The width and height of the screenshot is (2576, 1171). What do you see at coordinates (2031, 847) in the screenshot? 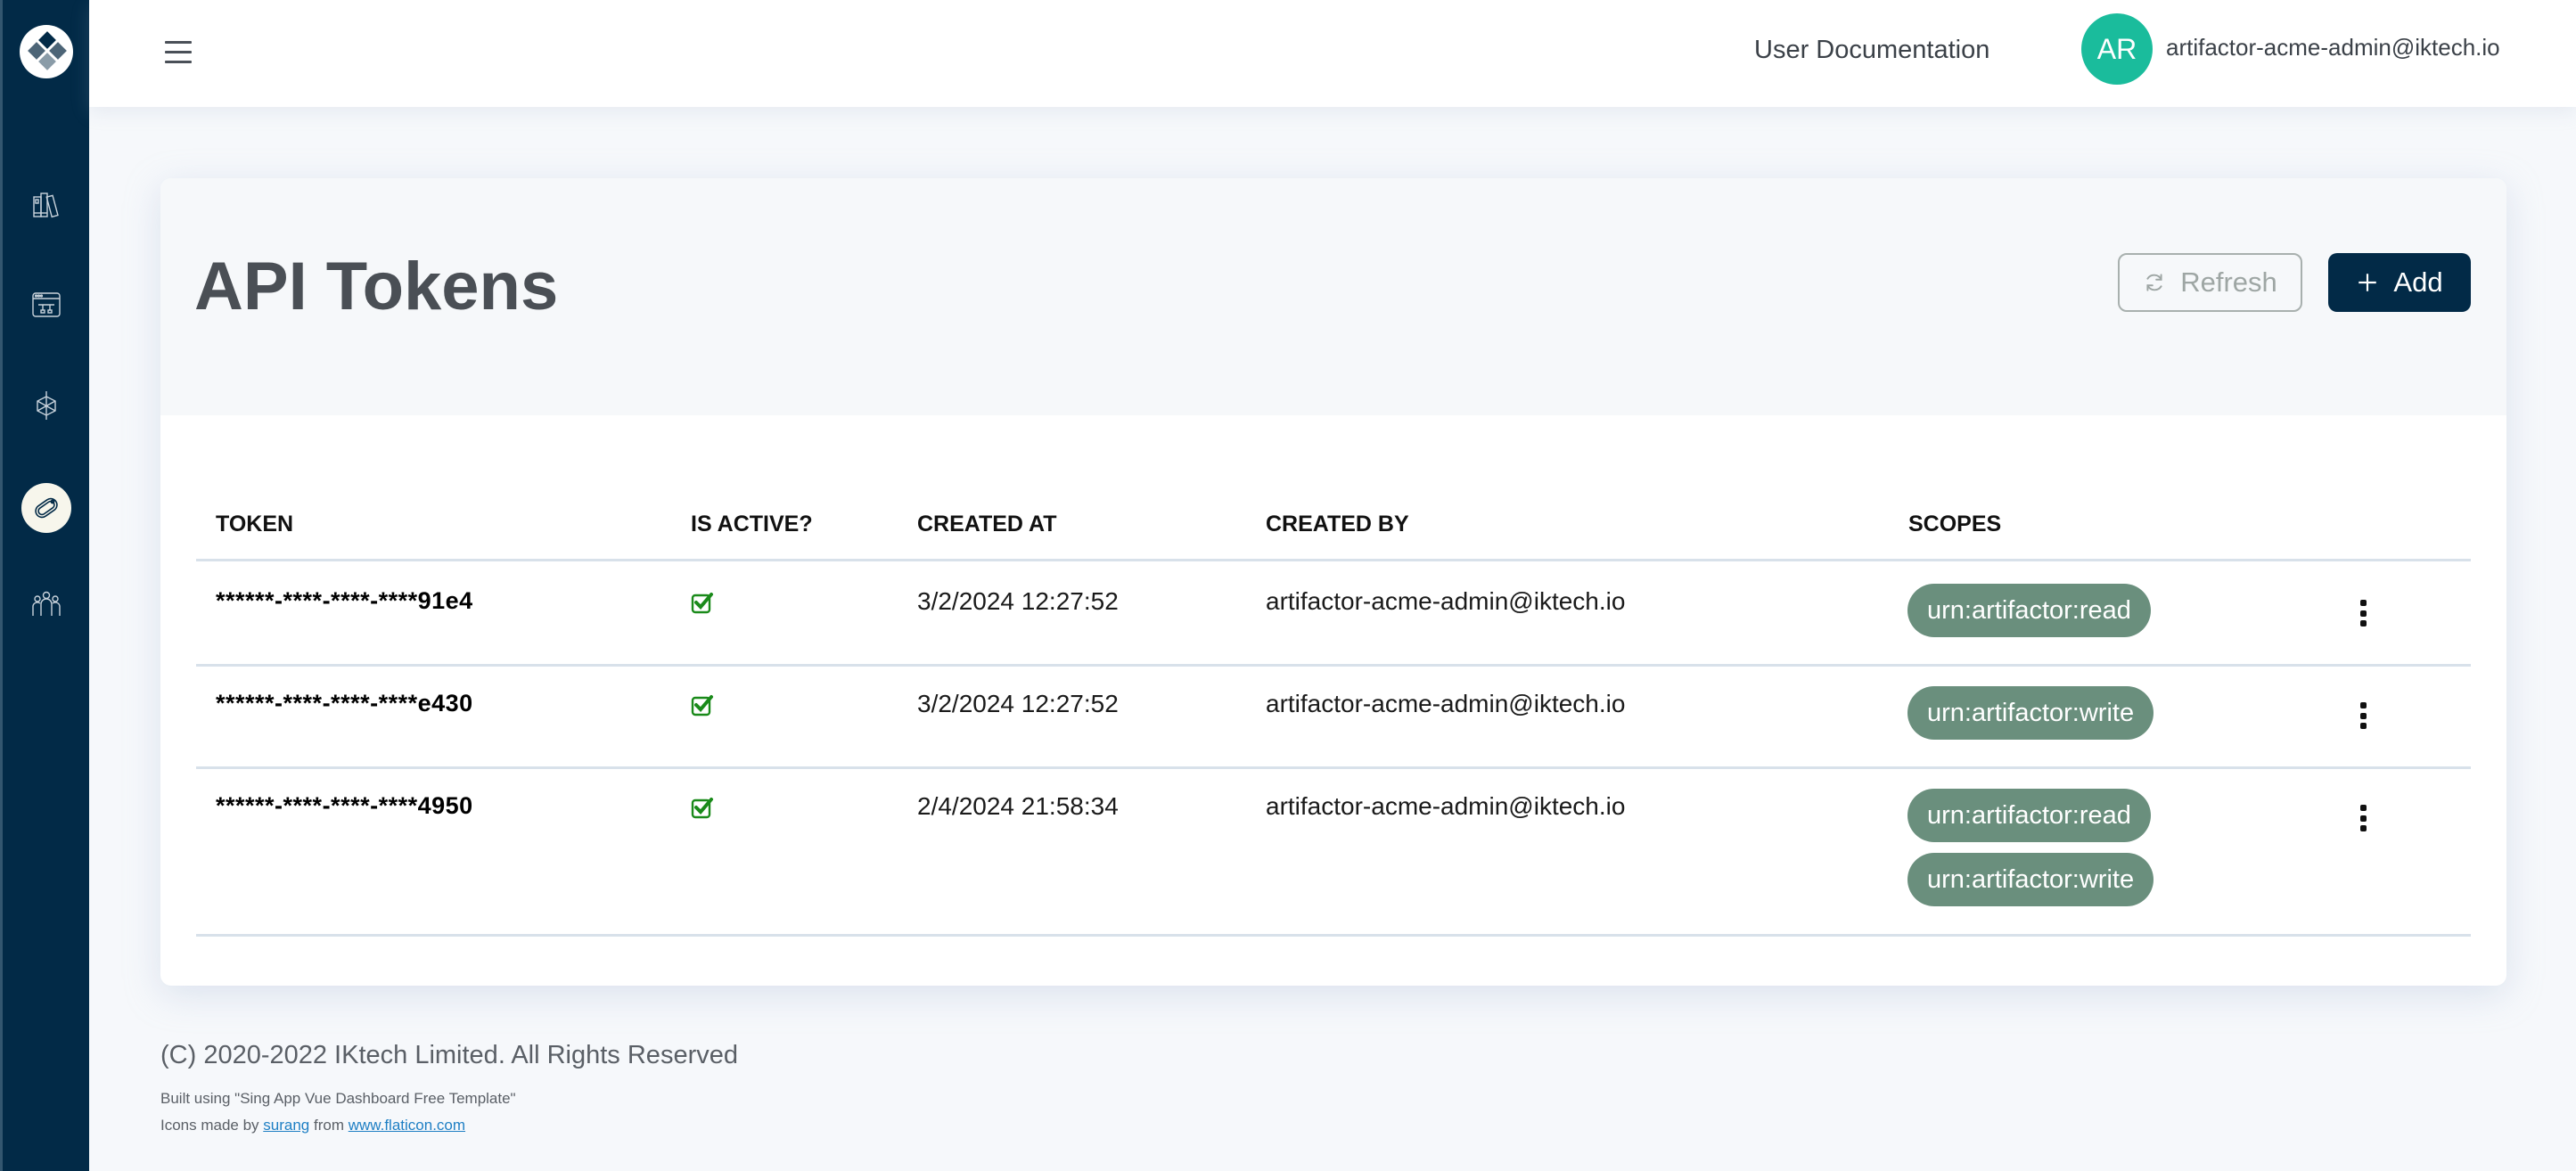
I see `scopes-list: urn:artifactor:read urn:artifactor:write` at bounding box center [2031, 847].